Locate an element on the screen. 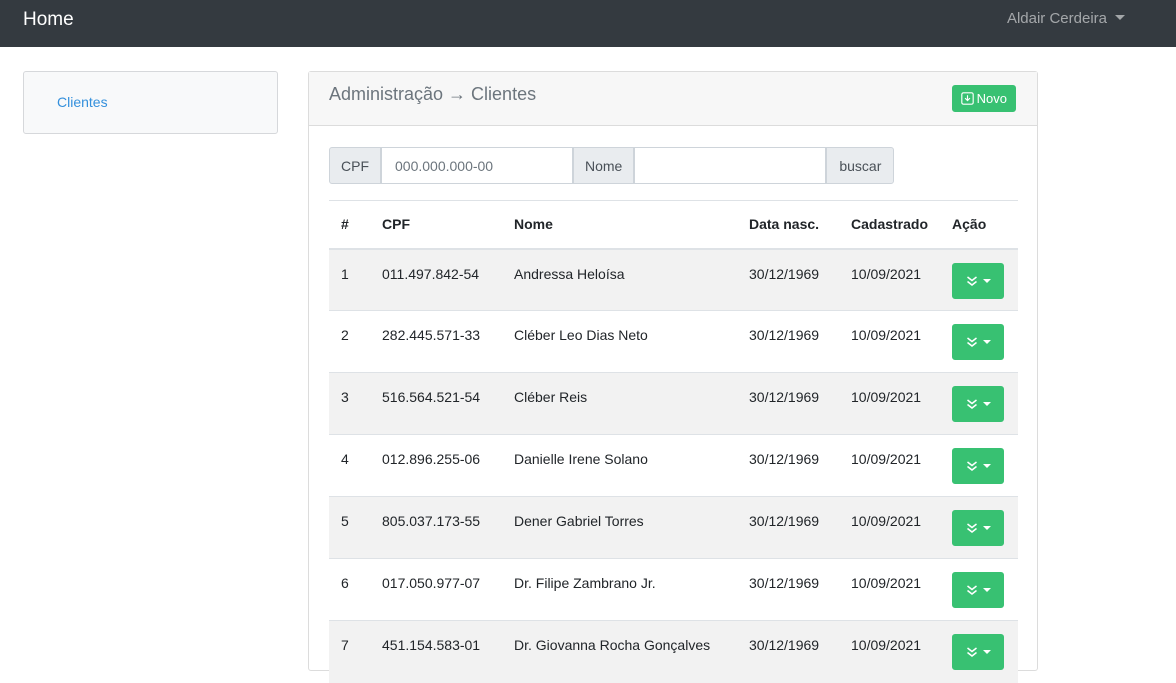 The height and width of the screenshot is (683, 1176). cell-cpf: 451.154.583-01 is located at coordinates (436, 651).